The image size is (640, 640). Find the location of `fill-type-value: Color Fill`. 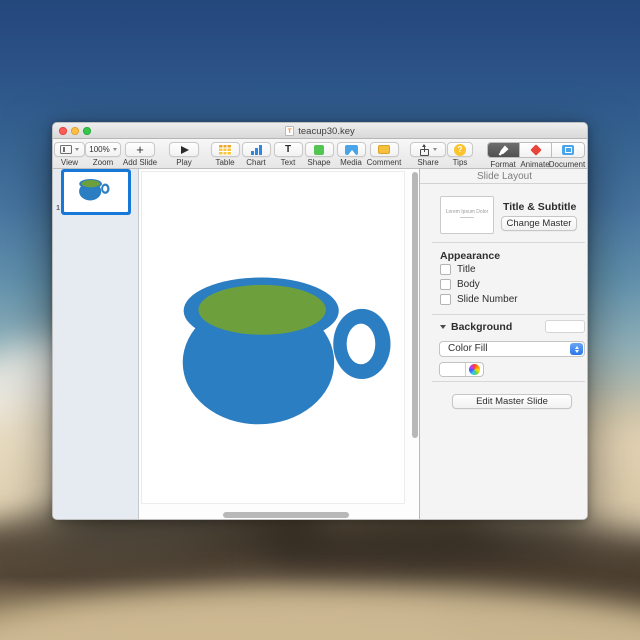

fill-type-value: Color Fill is located at coordinates (468, 348).